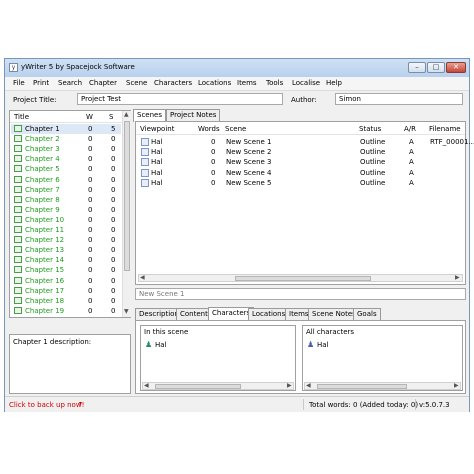 This screenshot has width=474, height=474. I want to click on chapter-description-box: Chapter 1 description:, so click(70, 364).